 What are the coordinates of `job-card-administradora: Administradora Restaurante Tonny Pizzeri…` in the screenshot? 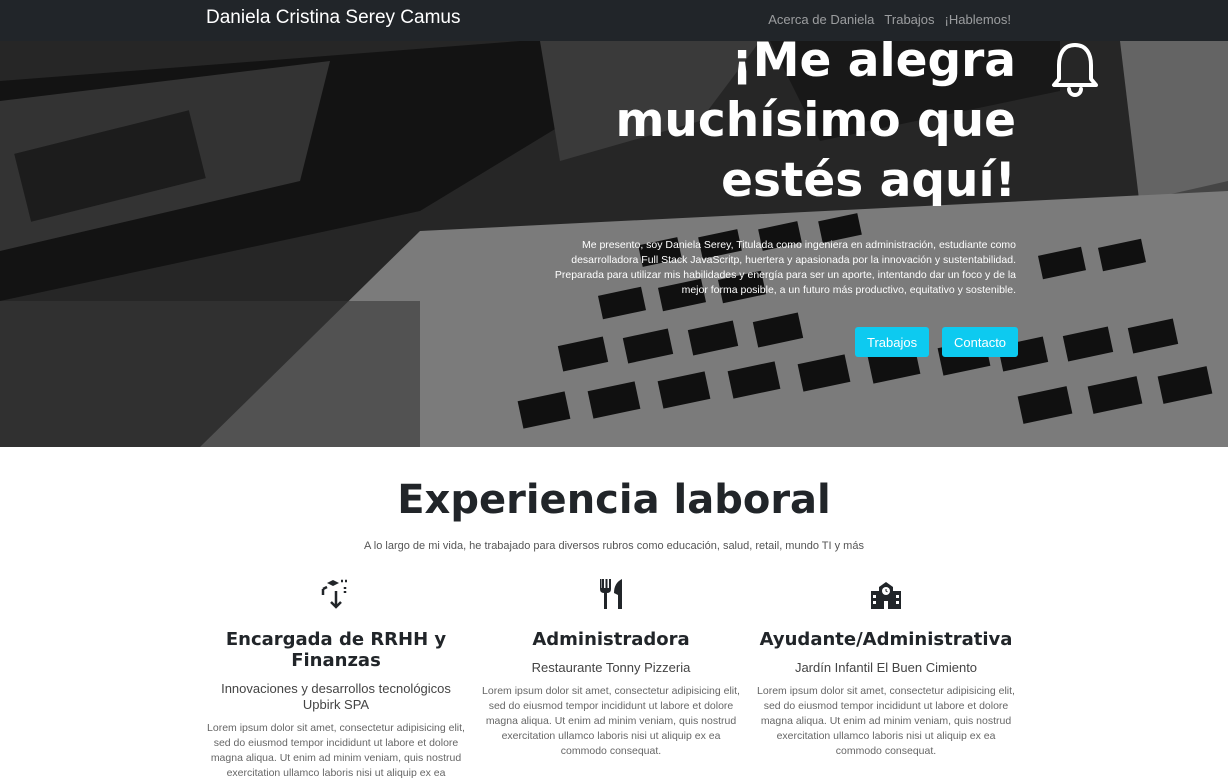 It's located at (611, 668).